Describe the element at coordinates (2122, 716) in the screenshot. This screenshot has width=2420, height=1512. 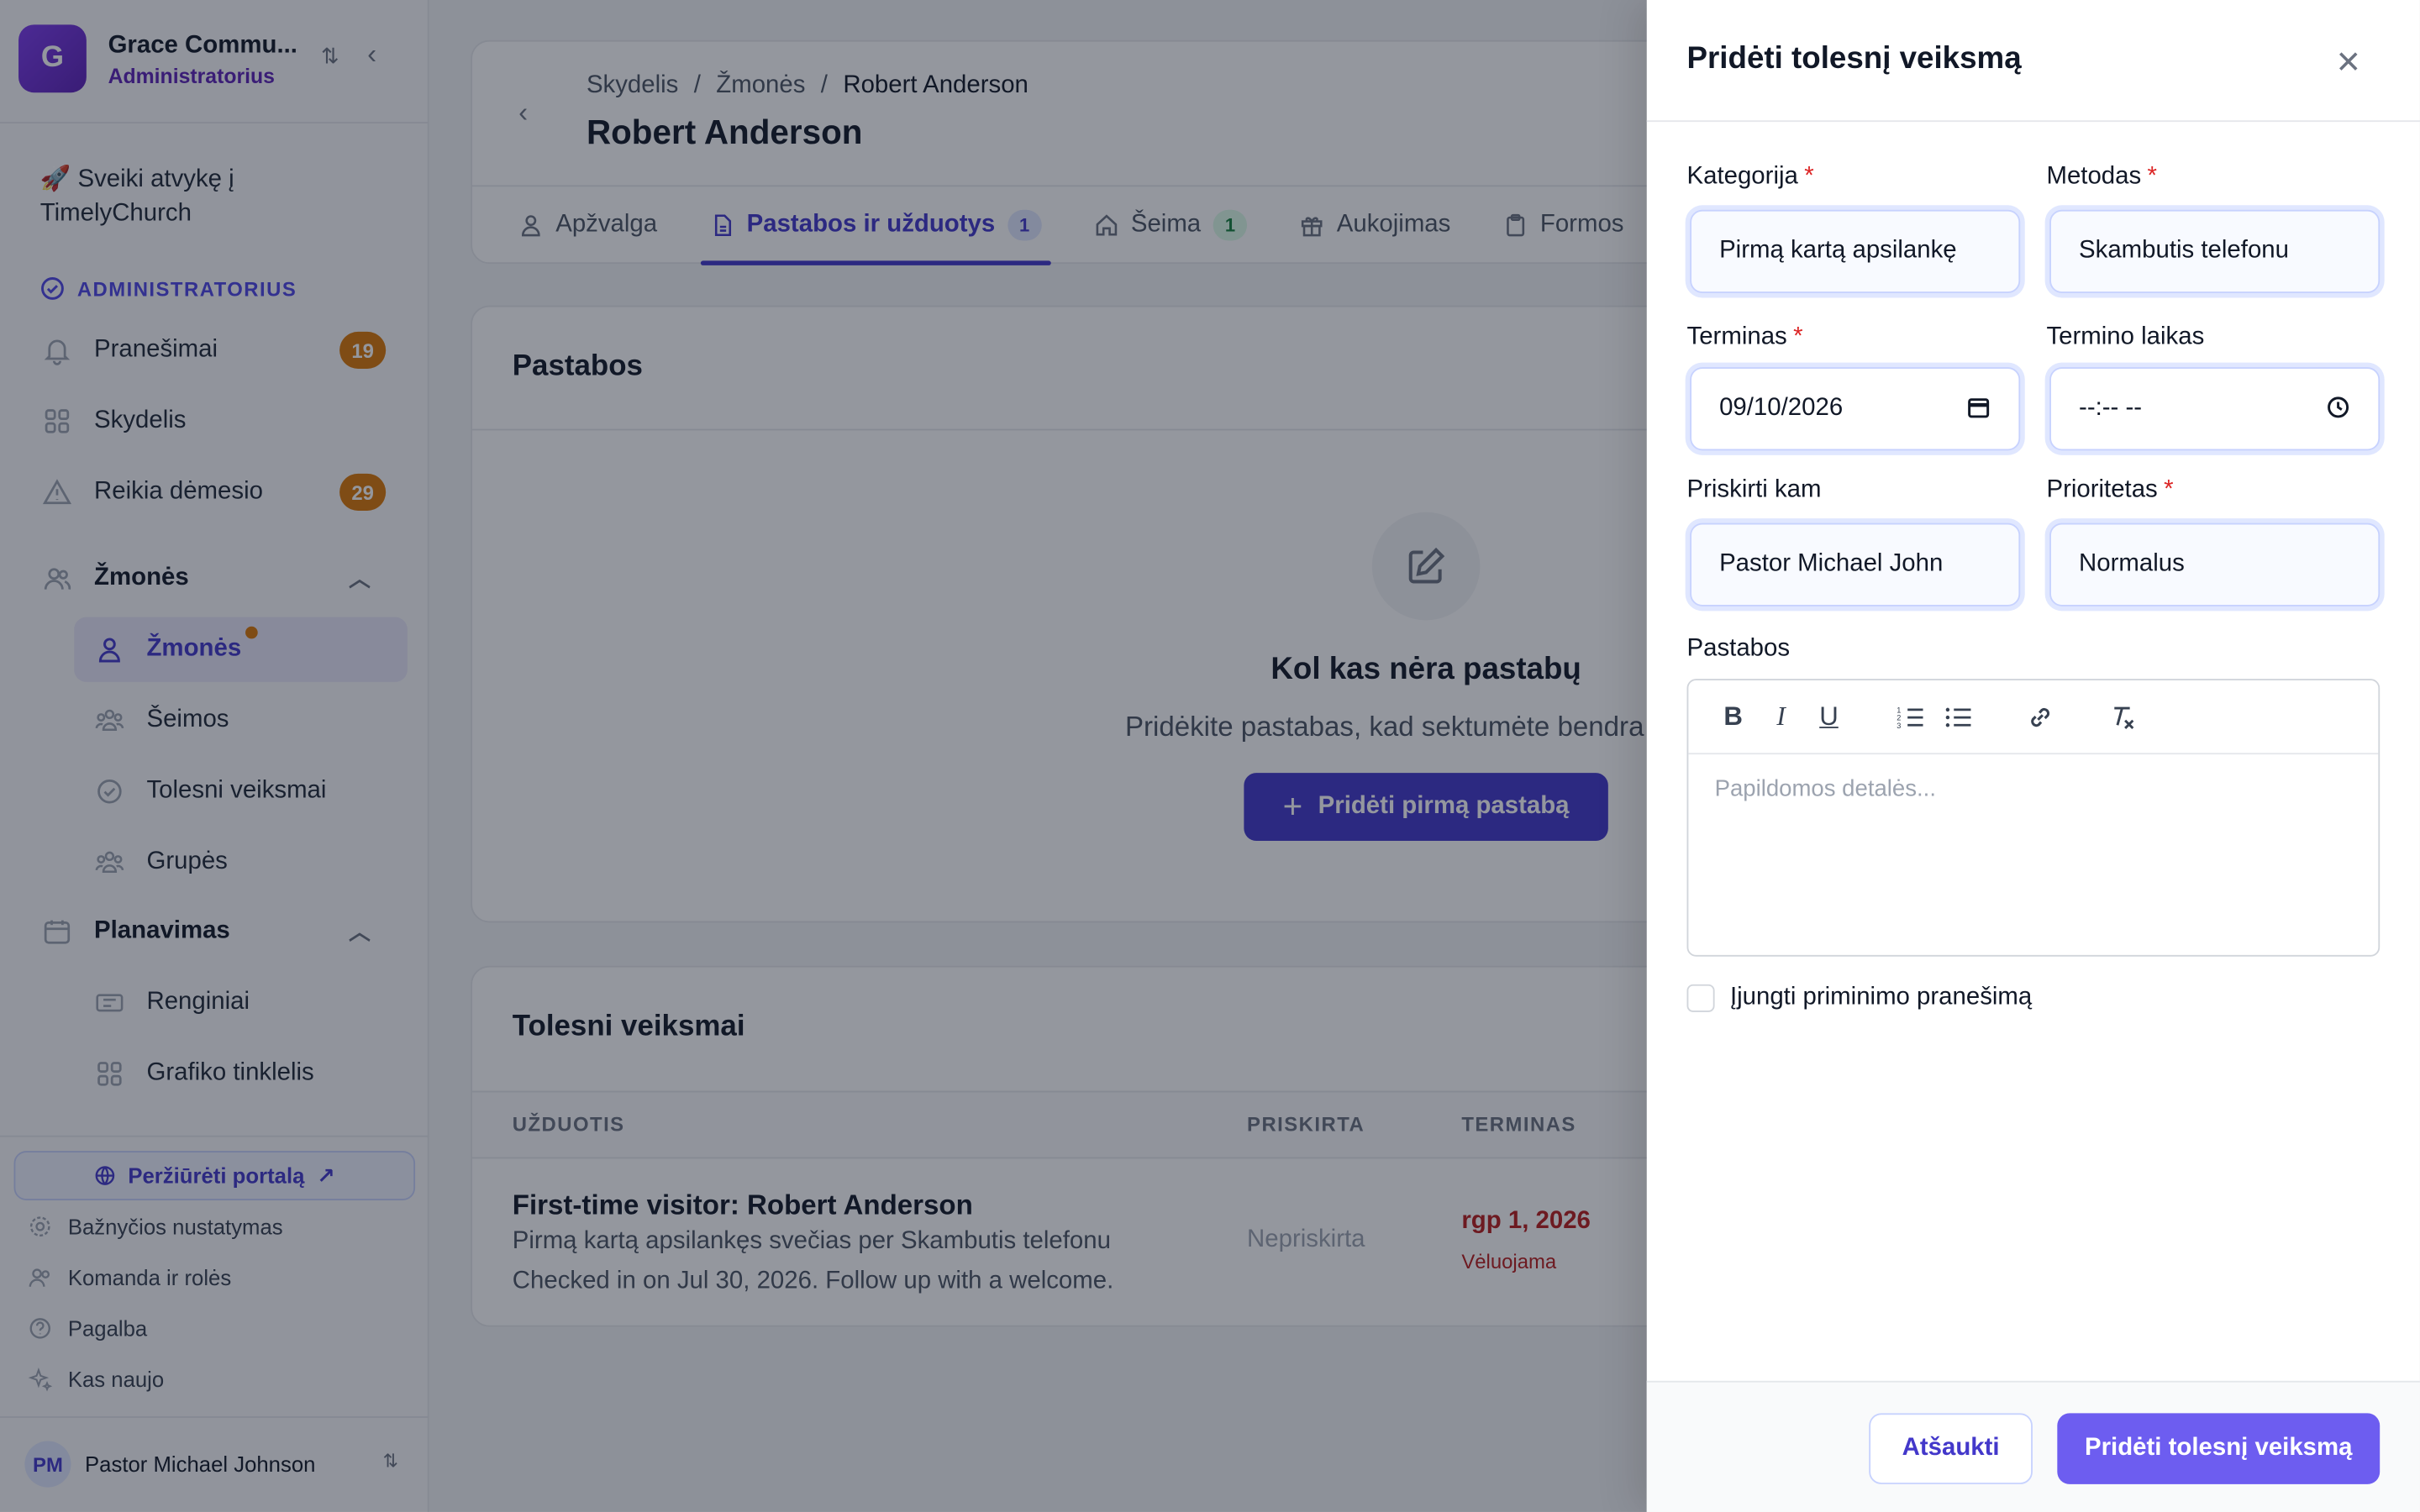
I see `clear-format-icon` at that location.